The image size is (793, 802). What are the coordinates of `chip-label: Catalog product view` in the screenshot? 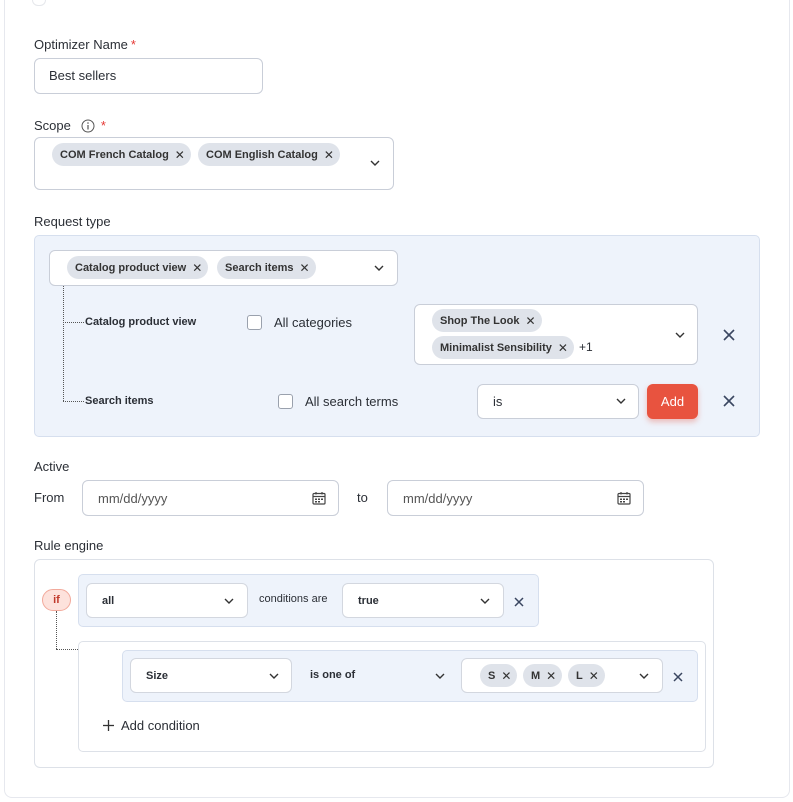 It's located at (131, 267).